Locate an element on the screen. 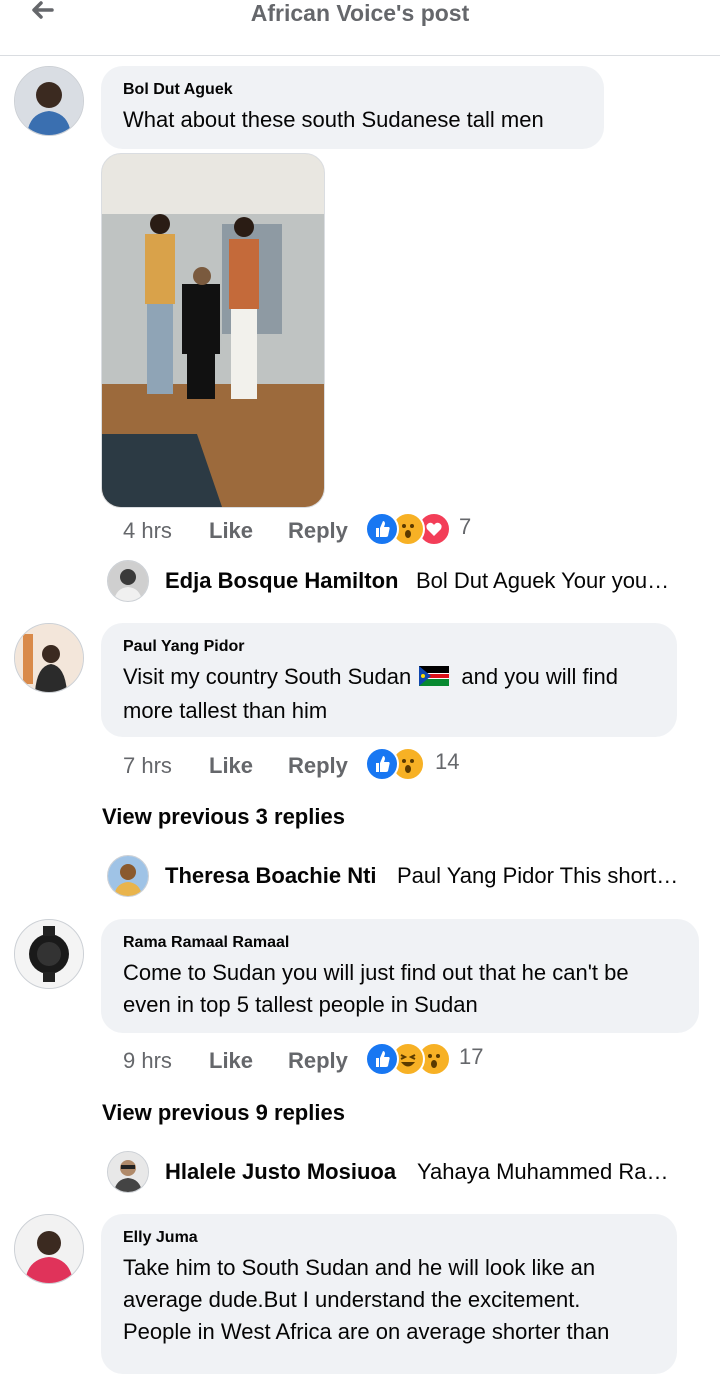 The image size is (720, 1374). comment-actions: 7 hrs Like Reply 14 is located at coordinates (313, 764).